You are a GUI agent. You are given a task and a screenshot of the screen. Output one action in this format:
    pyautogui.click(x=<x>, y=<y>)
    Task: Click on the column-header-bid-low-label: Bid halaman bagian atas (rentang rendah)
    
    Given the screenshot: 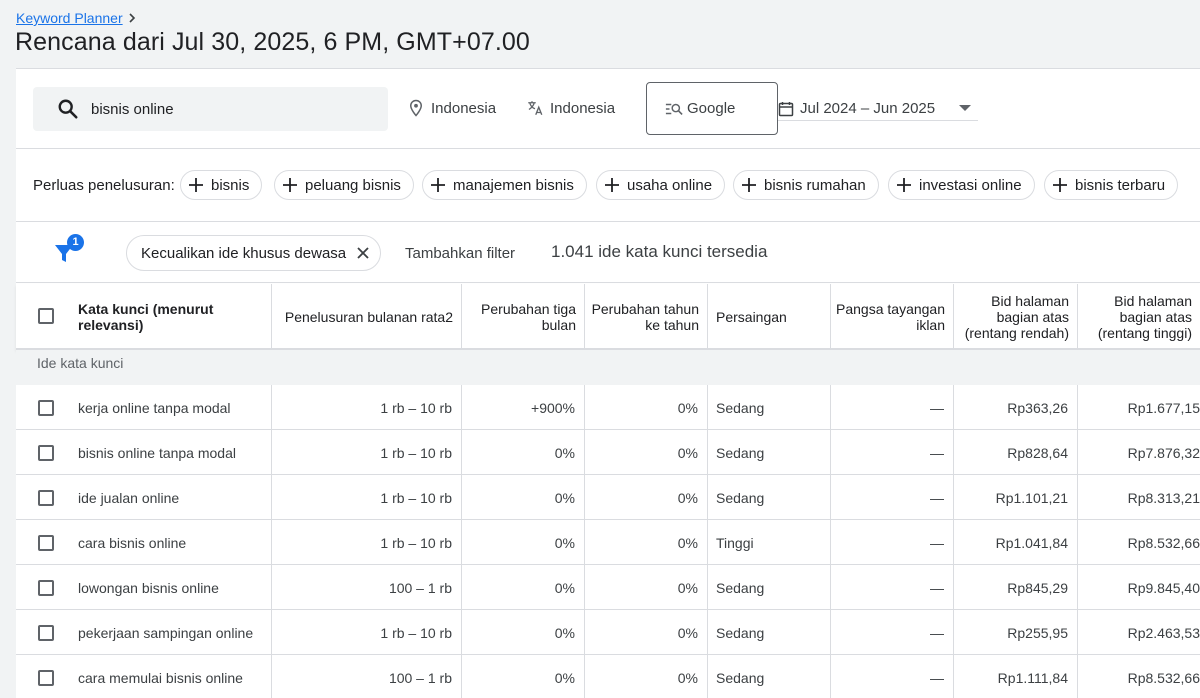 What is the action you would take?
    pyautogui.click(x=1016, y=317)
    